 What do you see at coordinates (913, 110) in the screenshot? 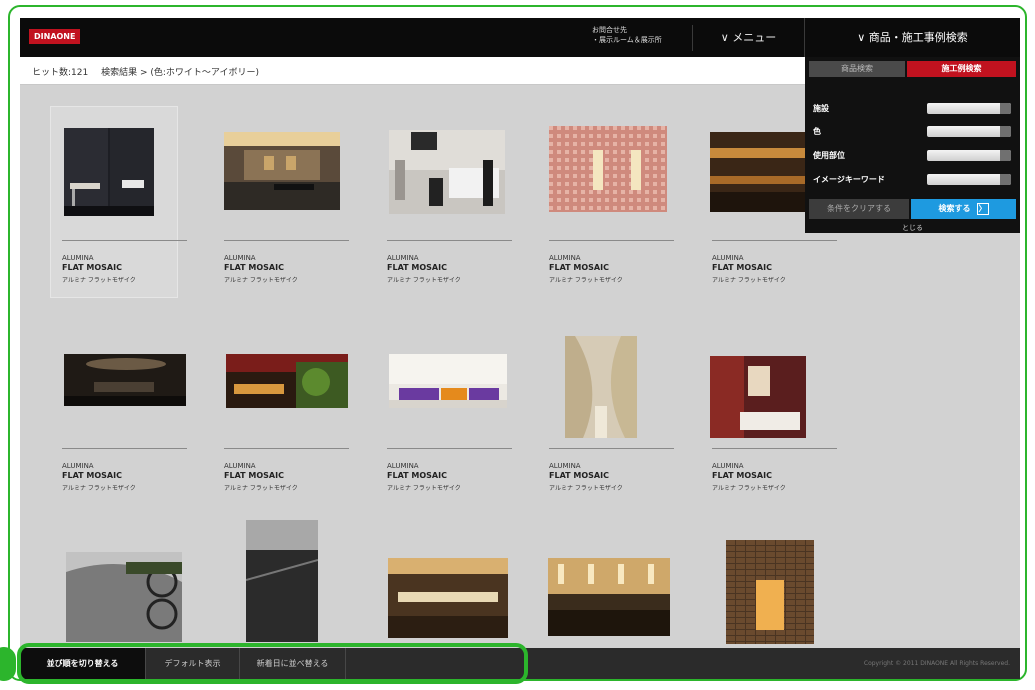
I see `filter-row-facility: 施設` at bounding box center [913, 110].